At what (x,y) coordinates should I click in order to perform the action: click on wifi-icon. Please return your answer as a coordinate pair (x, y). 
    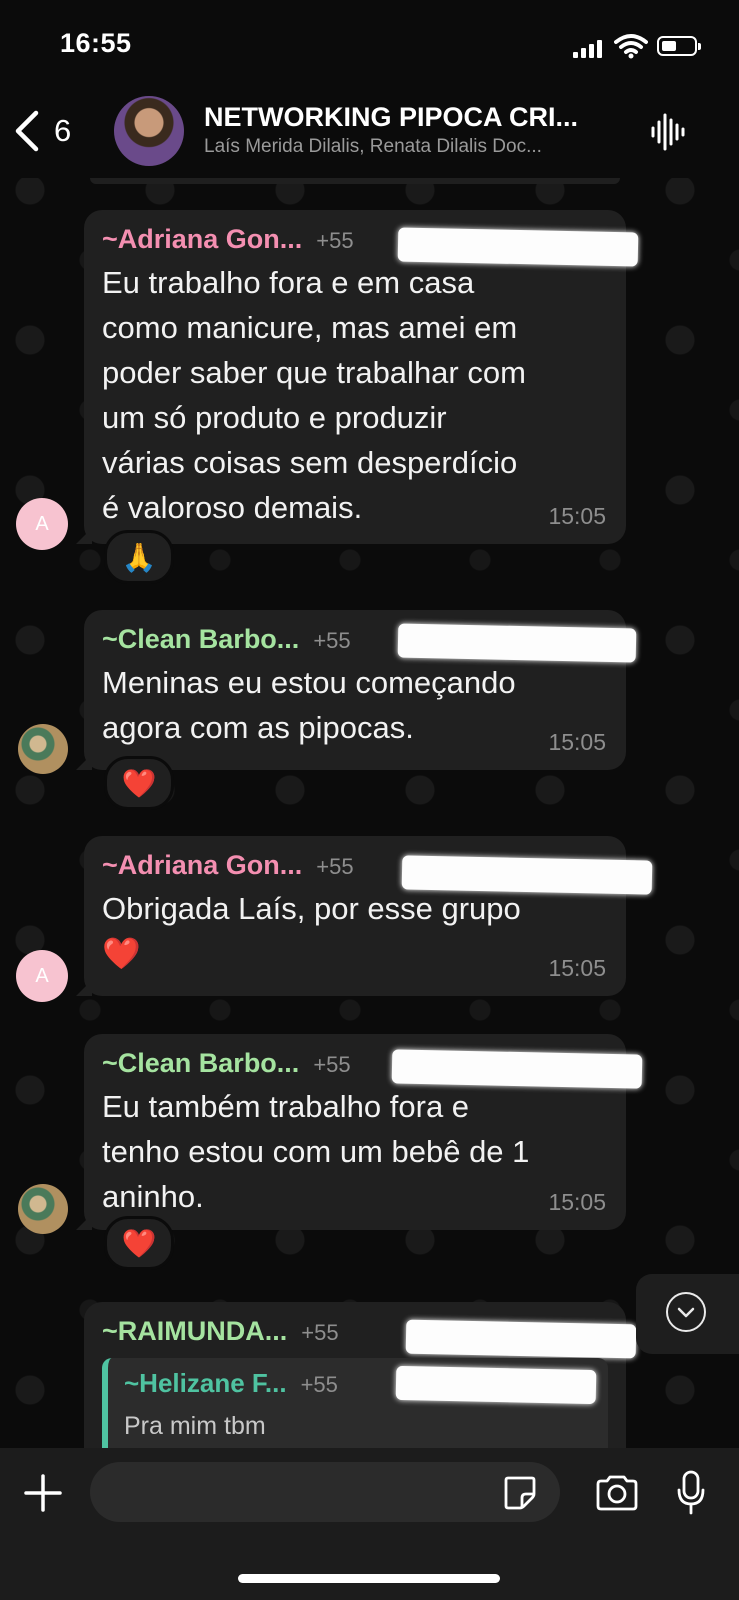
    Looking at the image, I should click on (631, 46).